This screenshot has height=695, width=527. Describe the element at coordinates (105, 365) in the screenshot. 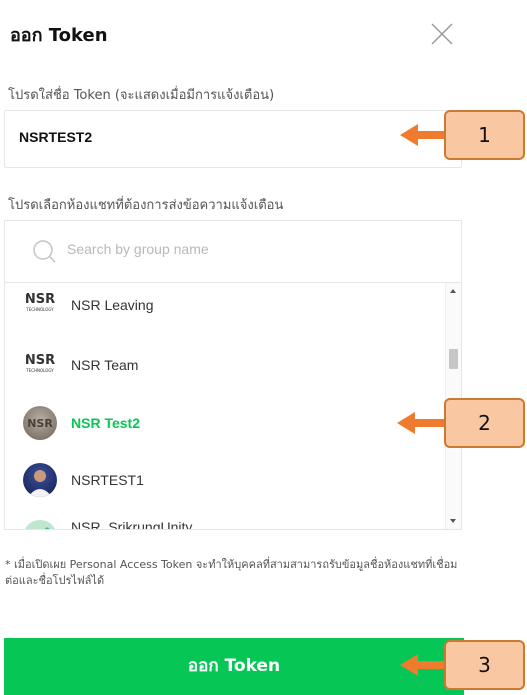

I see `chat-room-name: NSR Team` at that location.